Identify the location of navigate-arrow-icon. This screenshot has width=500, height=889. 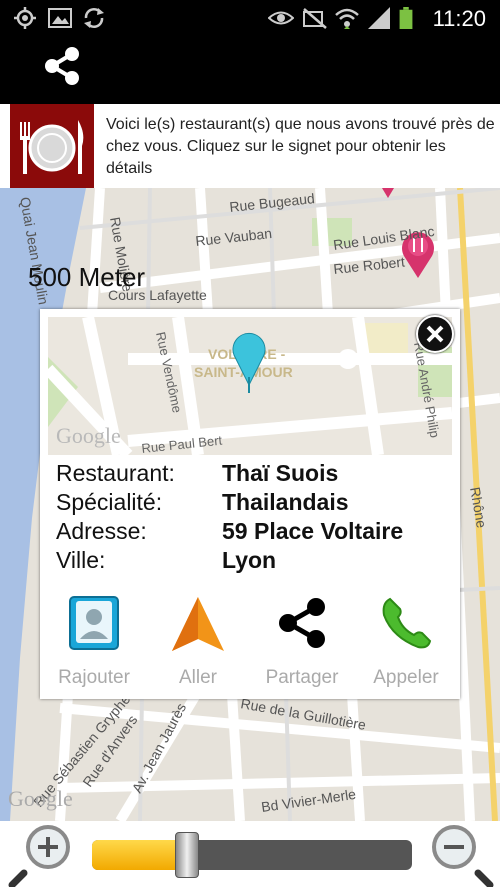
(198, 624).